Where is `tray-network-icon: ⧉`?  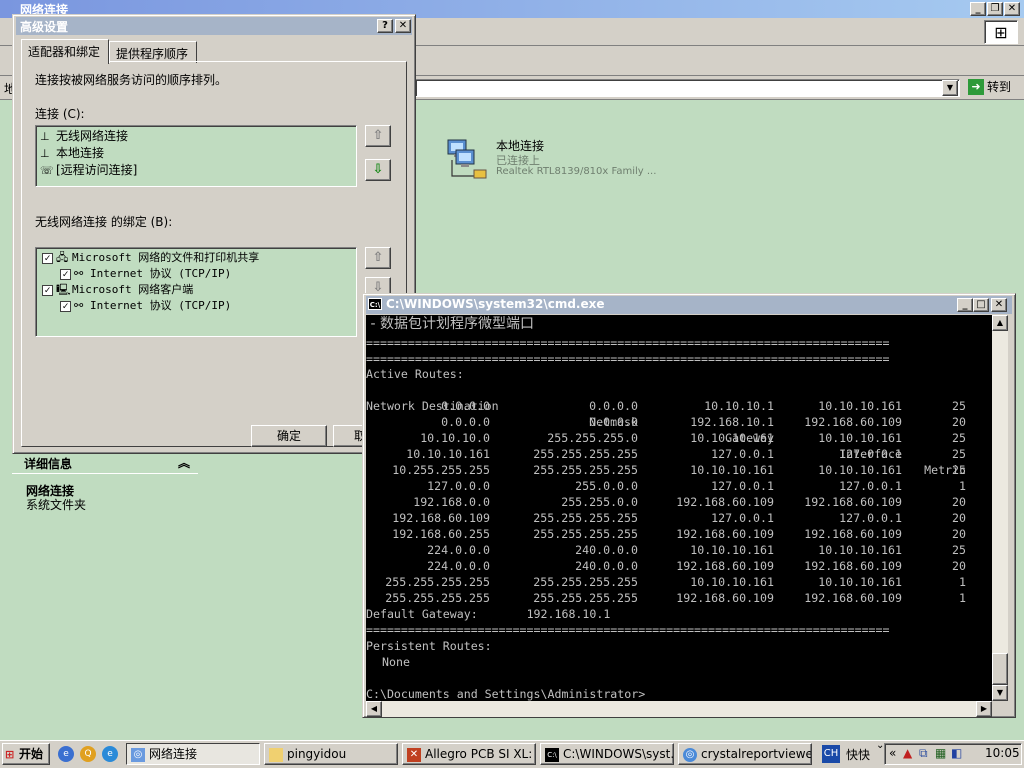
tray-network-icon: ⧉ is located at coordinates (923, 753).